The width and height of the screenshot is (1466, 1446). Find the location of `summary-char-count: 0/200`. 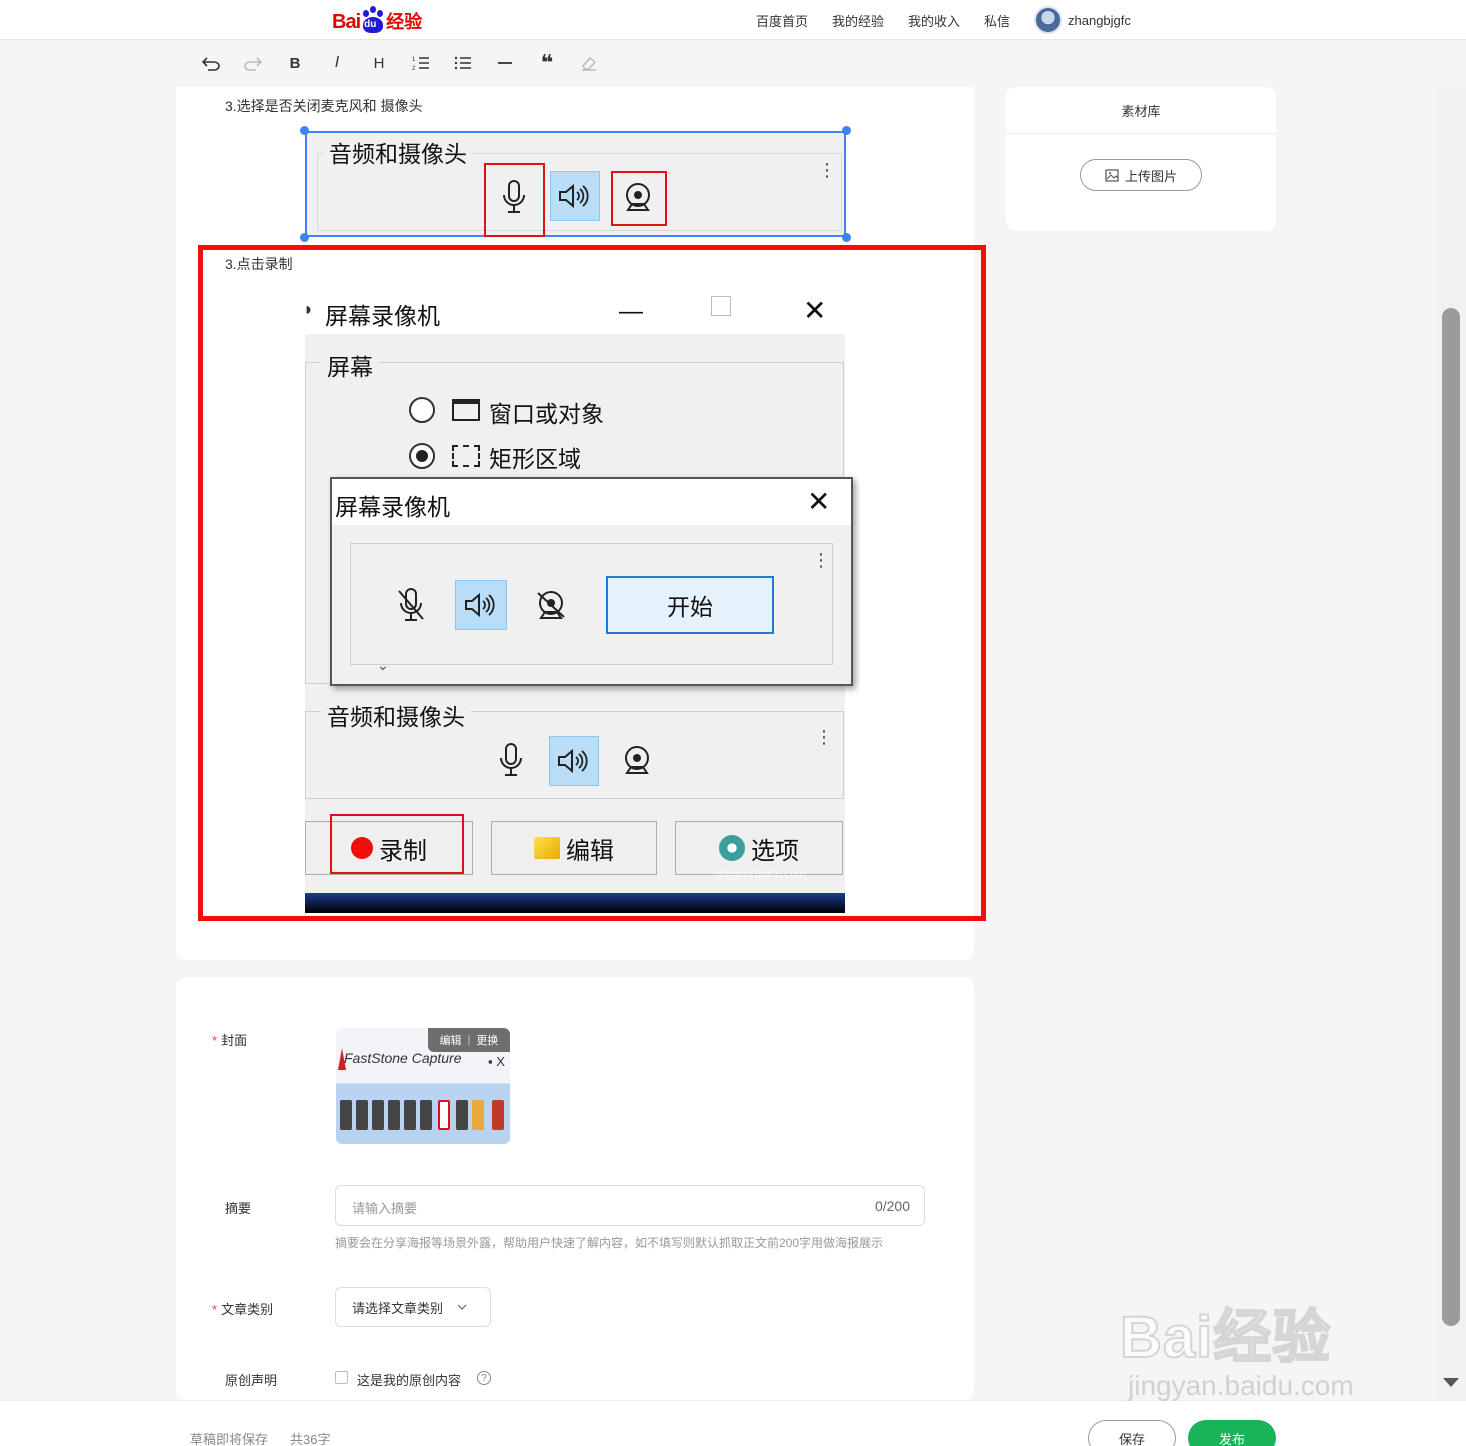

summary-char-count: 0/200 is located at coordinates (892, 1206).